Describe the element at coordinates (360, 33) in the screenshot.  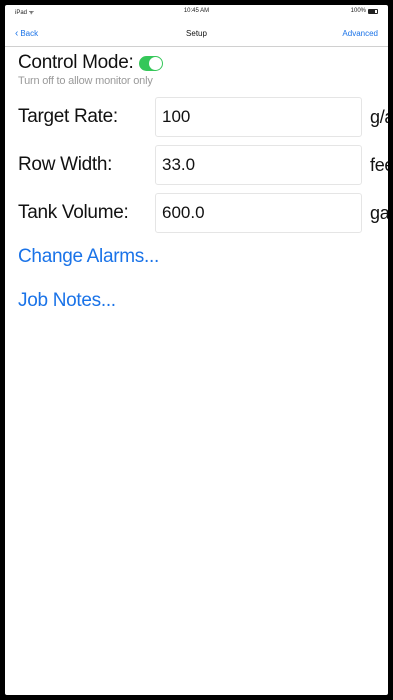
I see `advanced-button: Advanced` at that location.